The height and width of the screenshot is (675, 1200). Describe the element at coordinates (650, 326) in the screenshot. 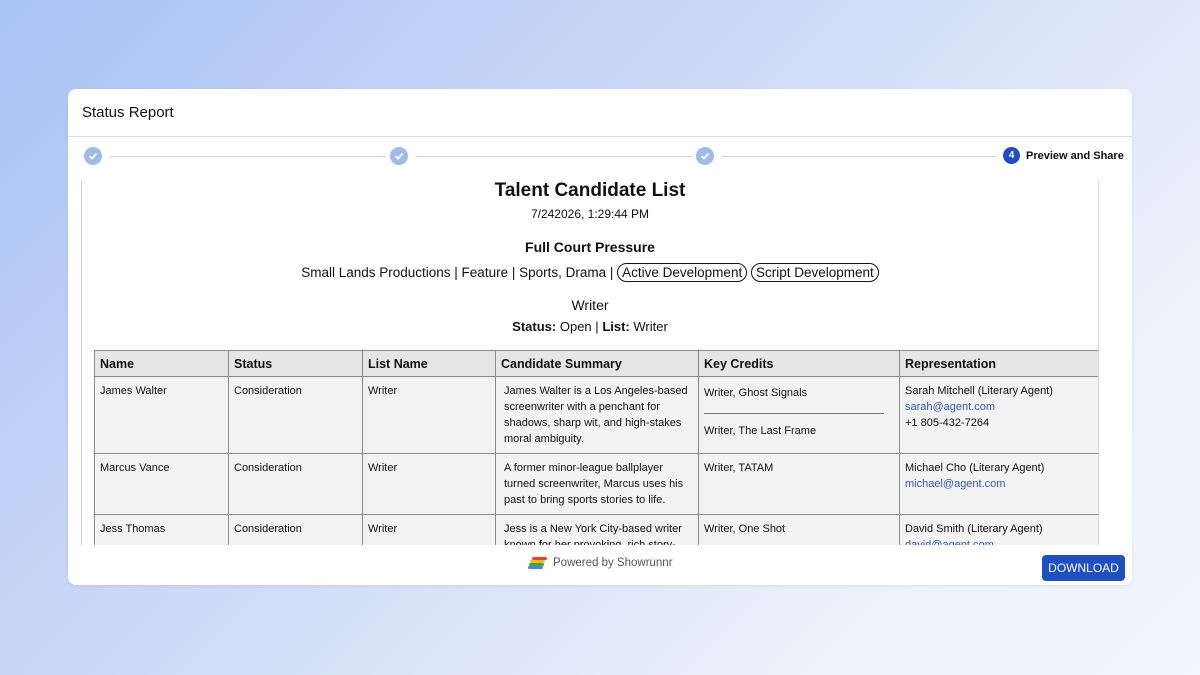

I see `list-value: Writer` at that location.